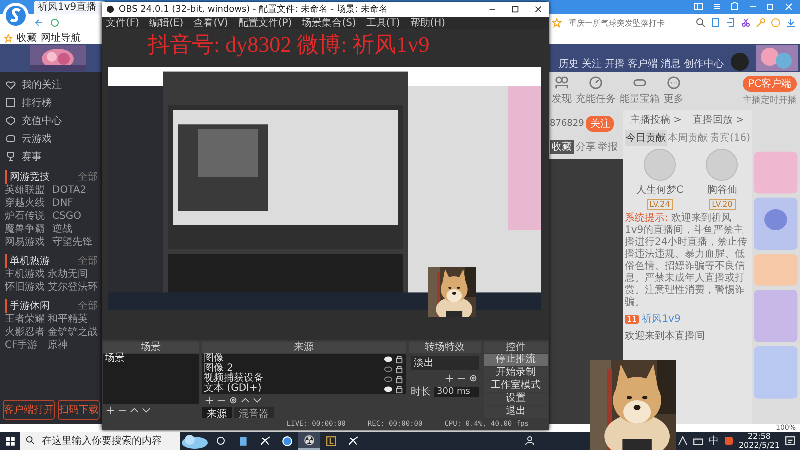 This screenshot has height=450, width=800. What do you see at coordinates (11, 103) in the screenshot?
I see `chart-icon` at bounding box center [11, 103].